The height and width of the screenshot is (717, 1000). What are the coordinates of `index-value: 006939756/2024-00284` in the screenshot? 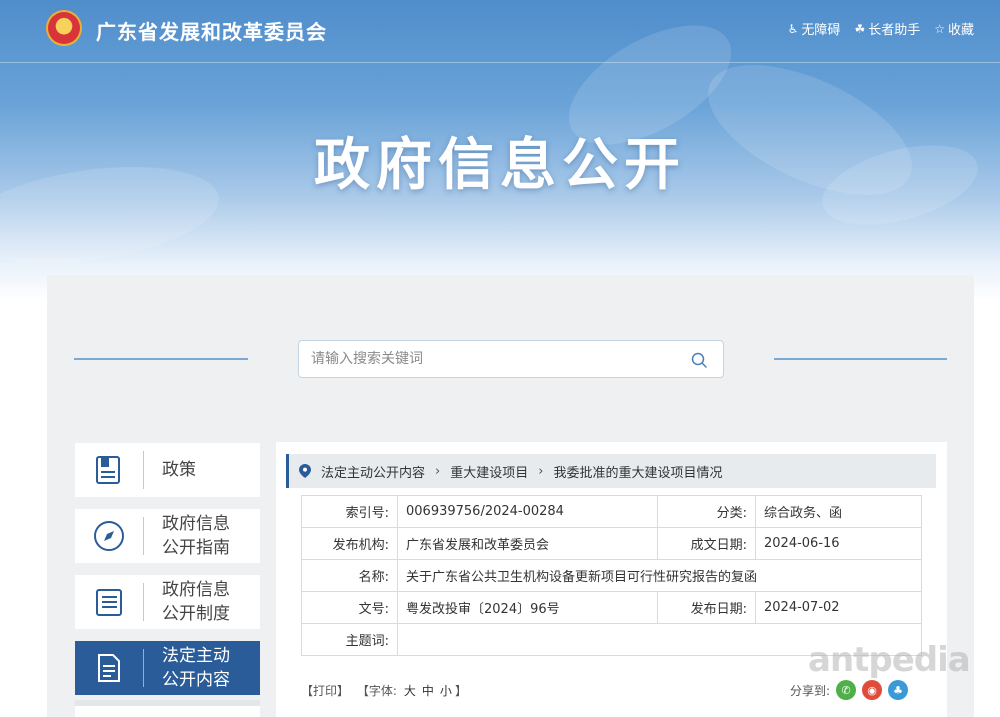 It's located at (527, 511).